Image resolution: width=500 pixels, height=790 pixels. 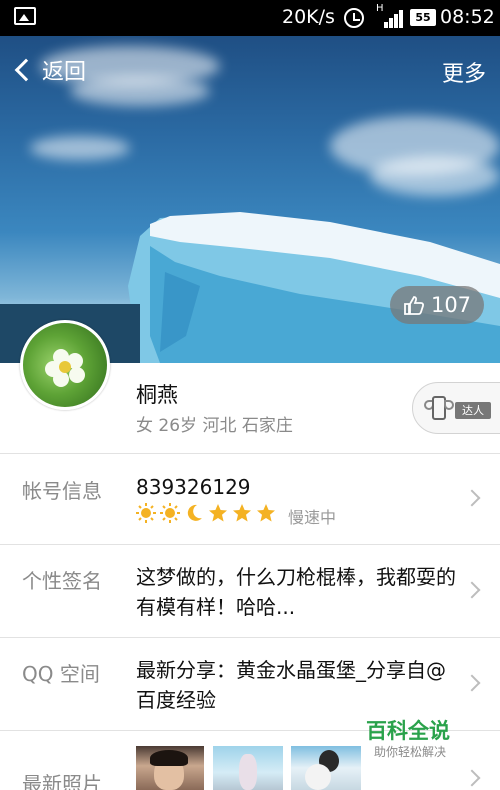 What do you see at coordinates (157, 395) in the screenshot?
I see `profile-name: 桐燕` at bounding box center [157, 395].